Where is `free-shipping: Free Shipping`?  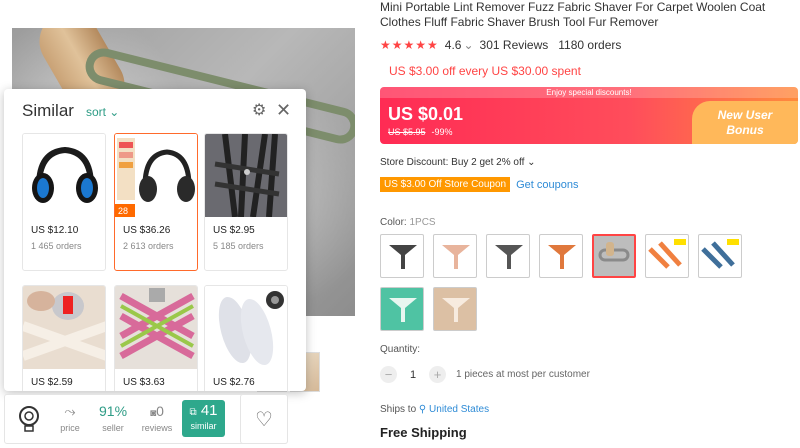
free-shipping: Free Shipping is located at coordinates (423, 432).